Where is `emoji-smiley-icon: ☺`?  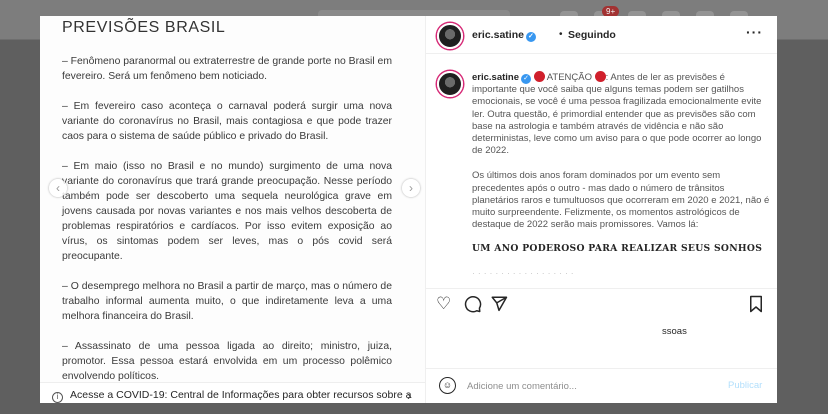
emoji-smiley-icon: ☺ is located at coordinates (447, 385).